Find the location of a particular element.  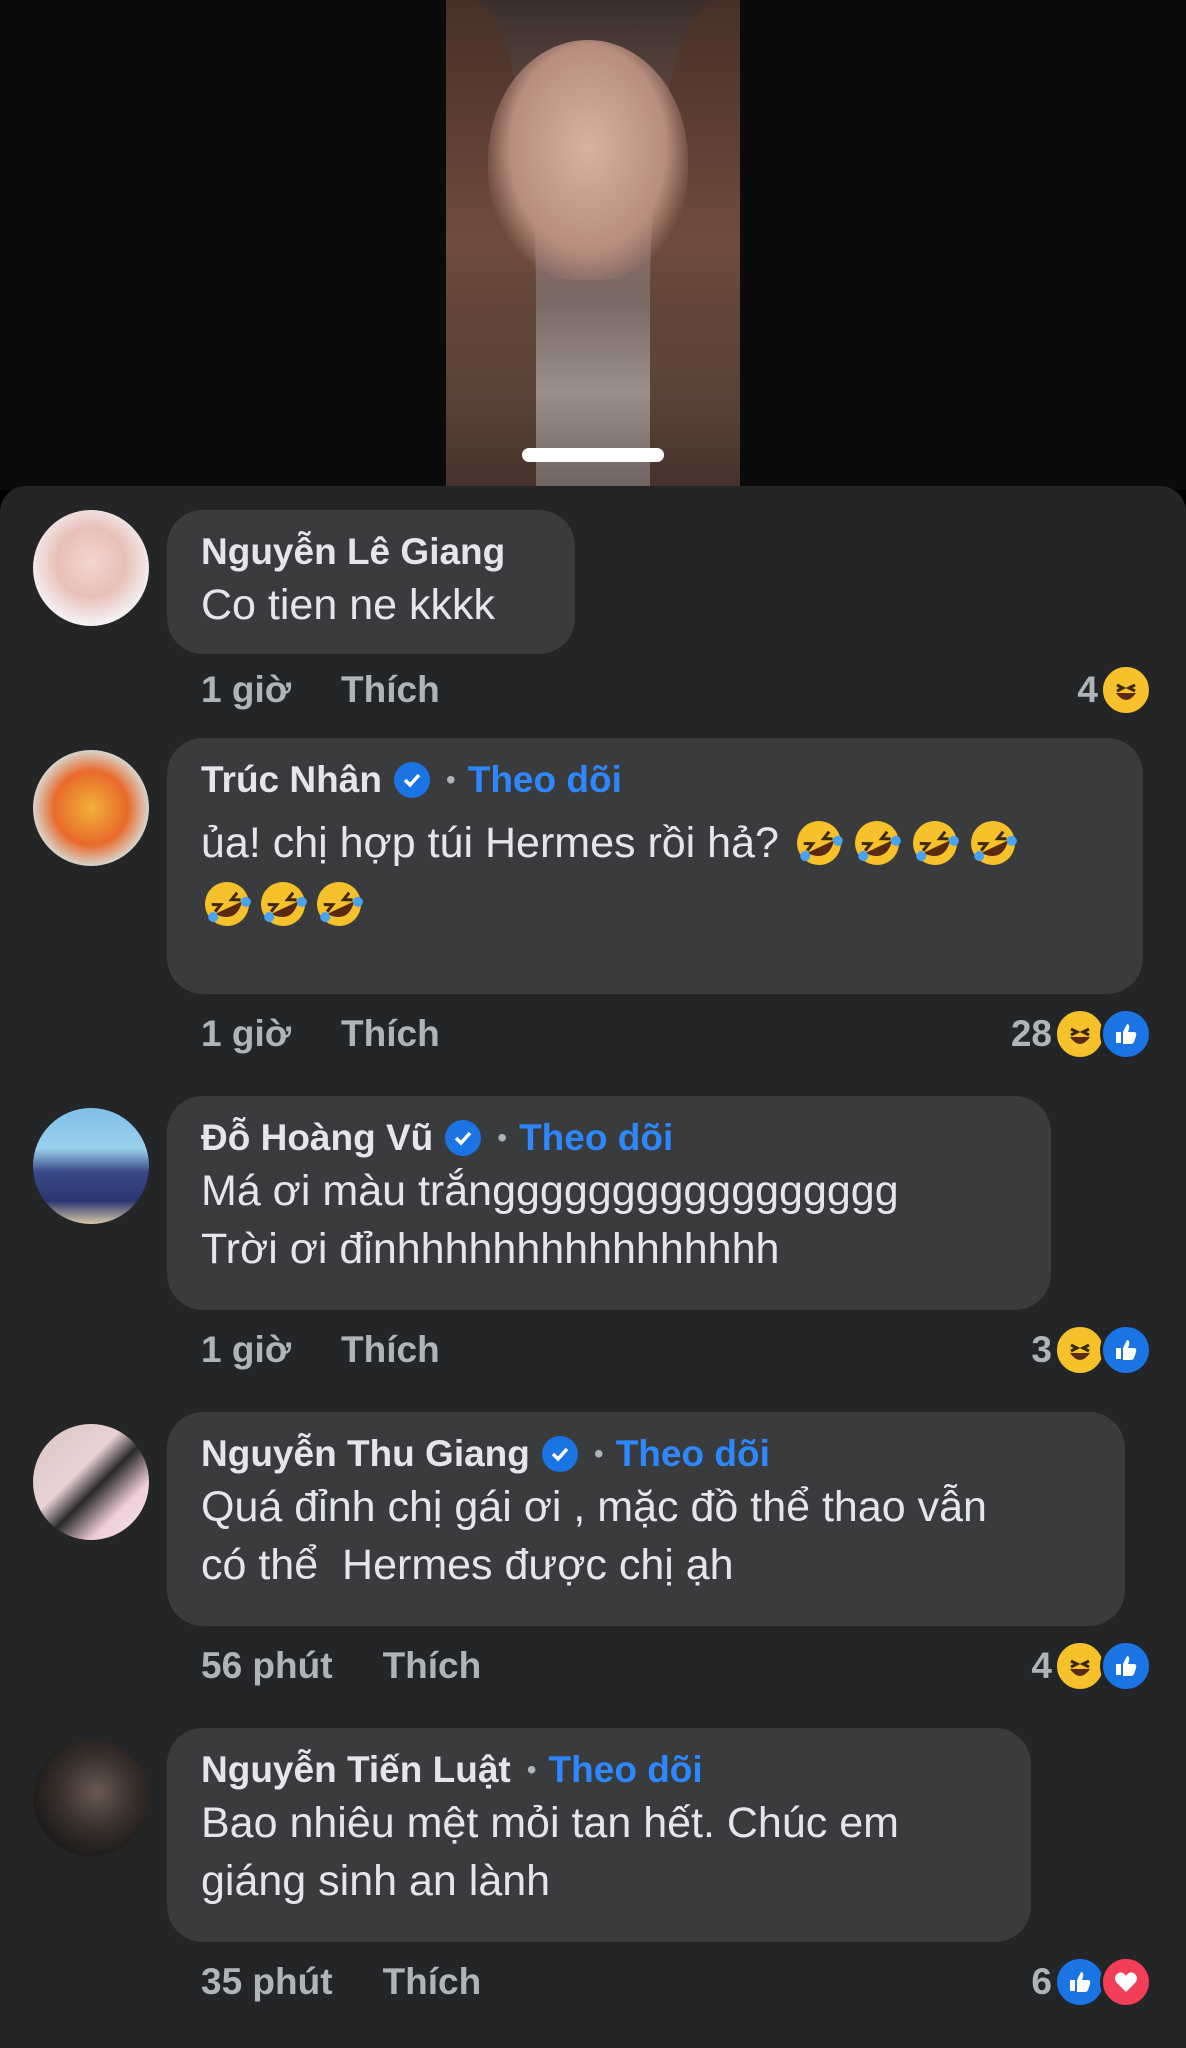

sheet-drag-handle is located at coordinates (593, 455).